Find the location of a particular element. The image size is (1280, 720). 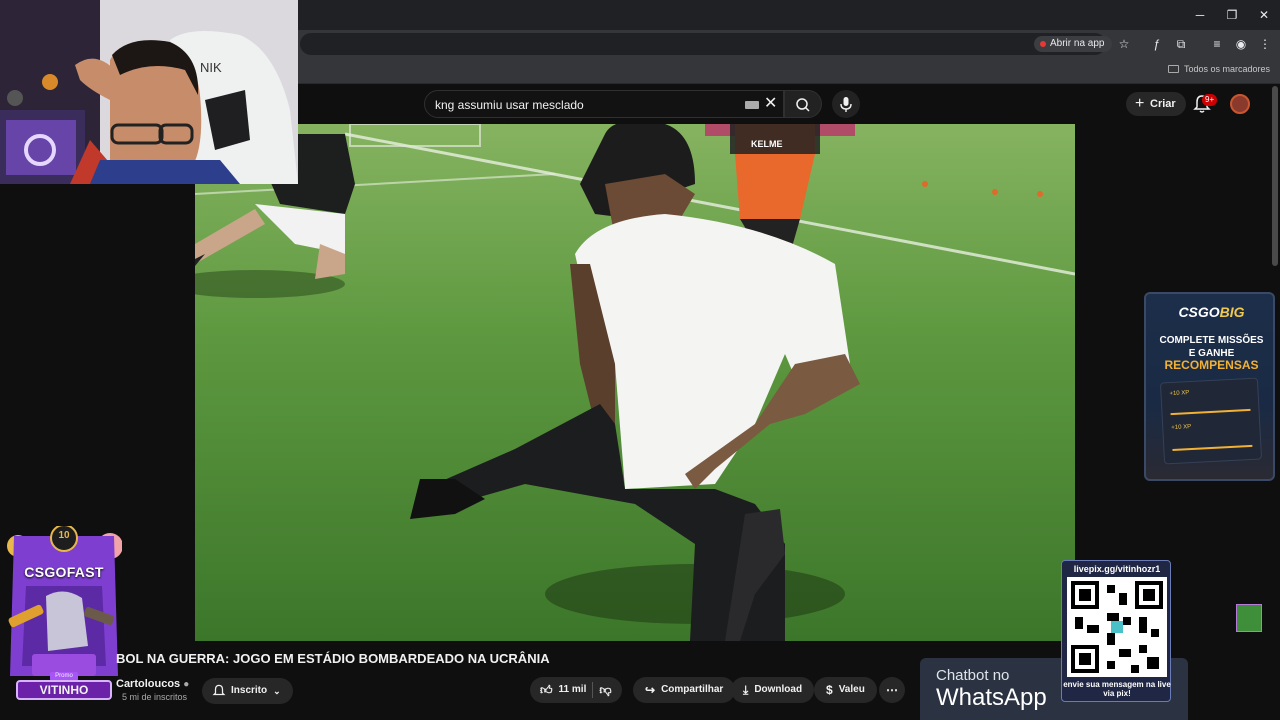

voice-search-button is located at coordinates (846, 104).